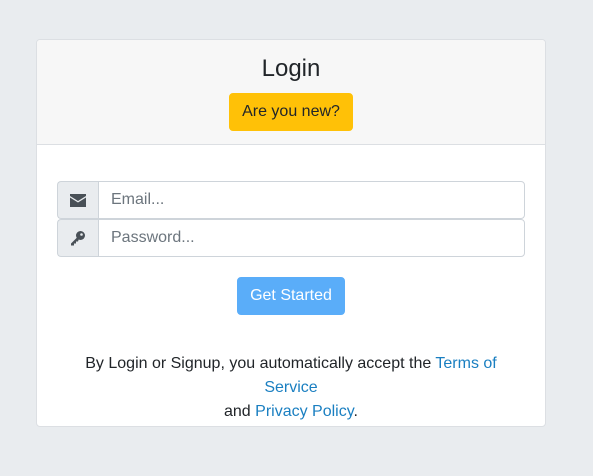 The height and width of the screenshot is (476, 593). What do you see at coordinates (240, 411) in the screenshot?
I see `terms-middle-text: and` at bounding box center [240, 411].